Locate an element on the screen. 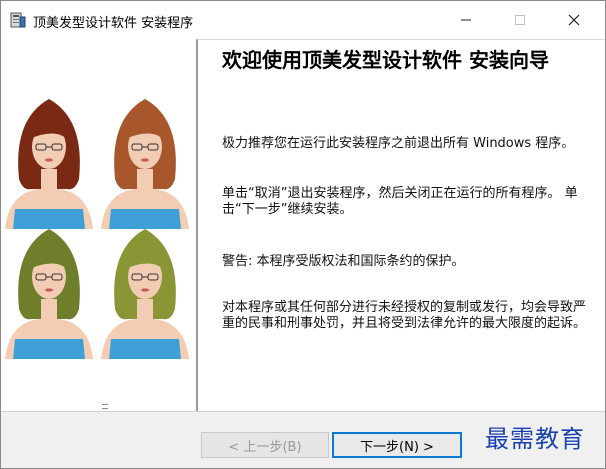 Image resolution: width=606 pixels, height=469 pixels. close-button is located at coordinates (574, 20).